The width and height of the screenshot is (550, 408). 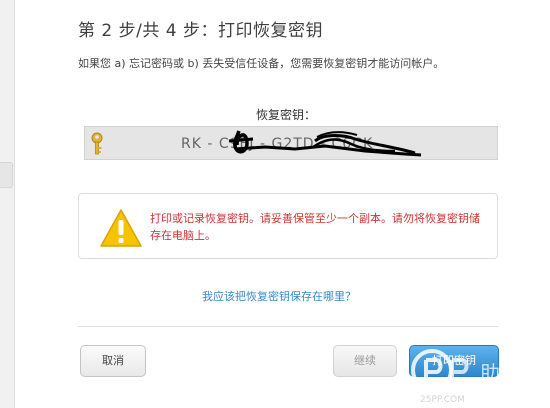 I want to click on warning-icon, so click(x=121, y=228).